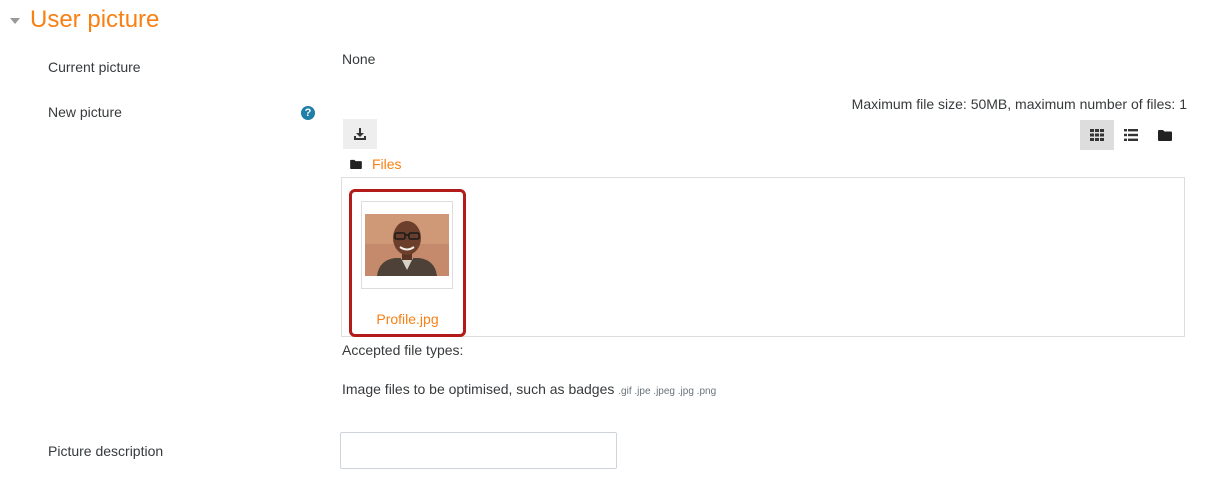 The height and width of the screenshot is (479, 1206). Describe the element at coordinates (478, 450) in the screenshot. I see `picture-description-input` at that location.